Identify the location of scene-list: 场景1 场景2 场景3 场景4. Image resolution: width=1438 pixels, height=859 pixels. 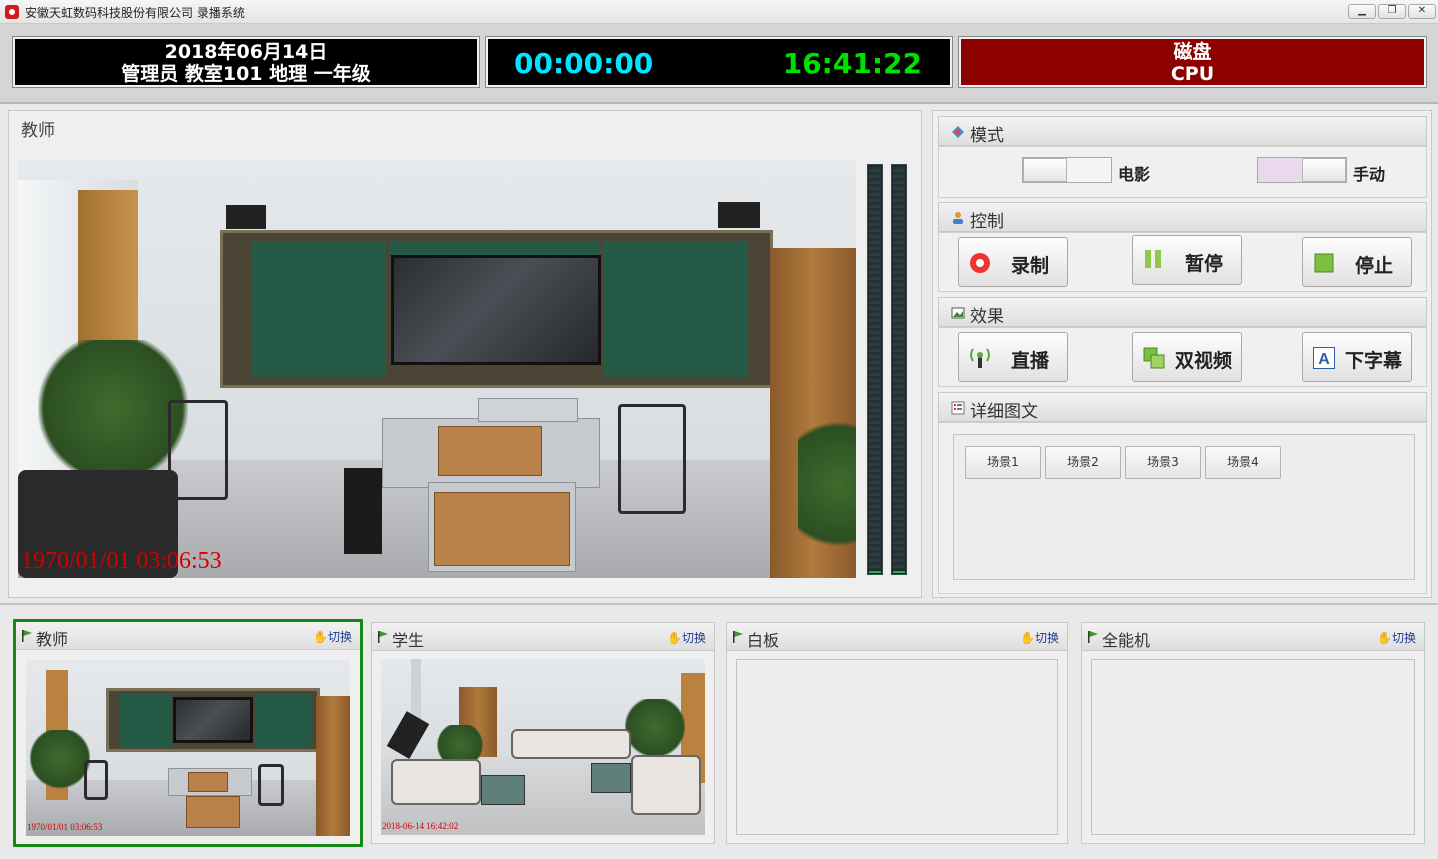
(1184, 507).